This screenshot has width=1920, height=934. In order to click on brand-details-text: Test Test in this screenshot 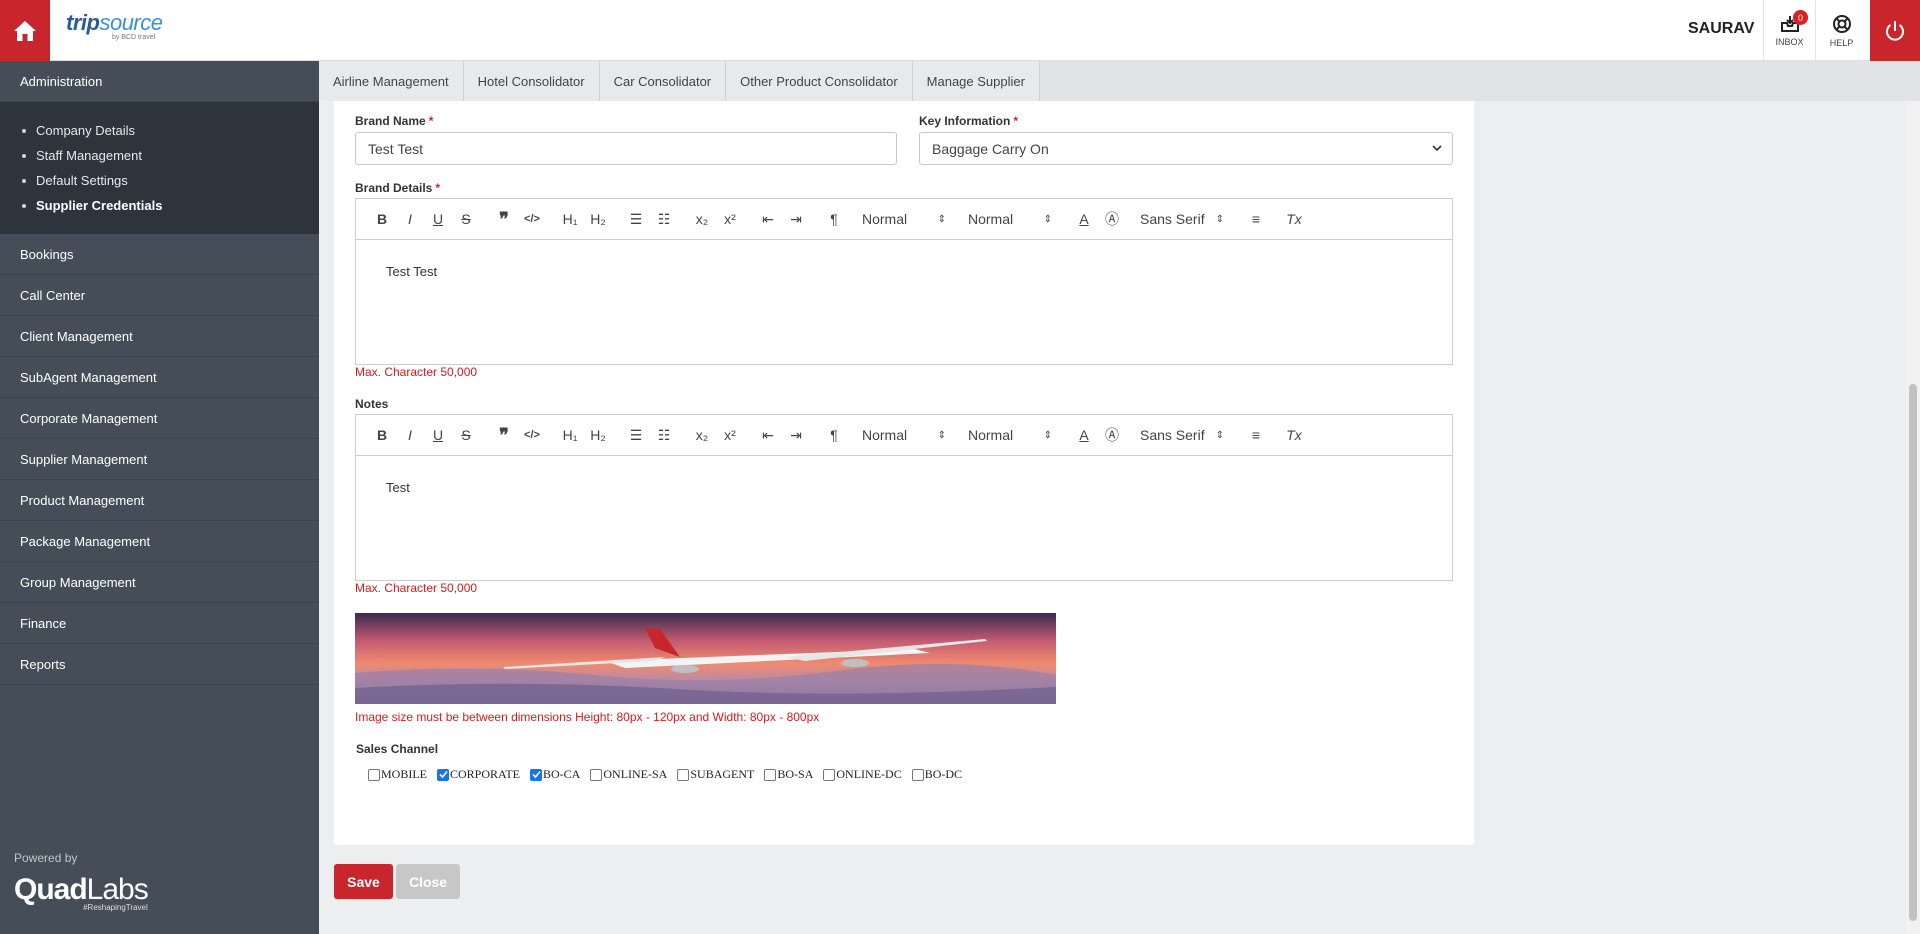, I will do `click(904, 302)`.